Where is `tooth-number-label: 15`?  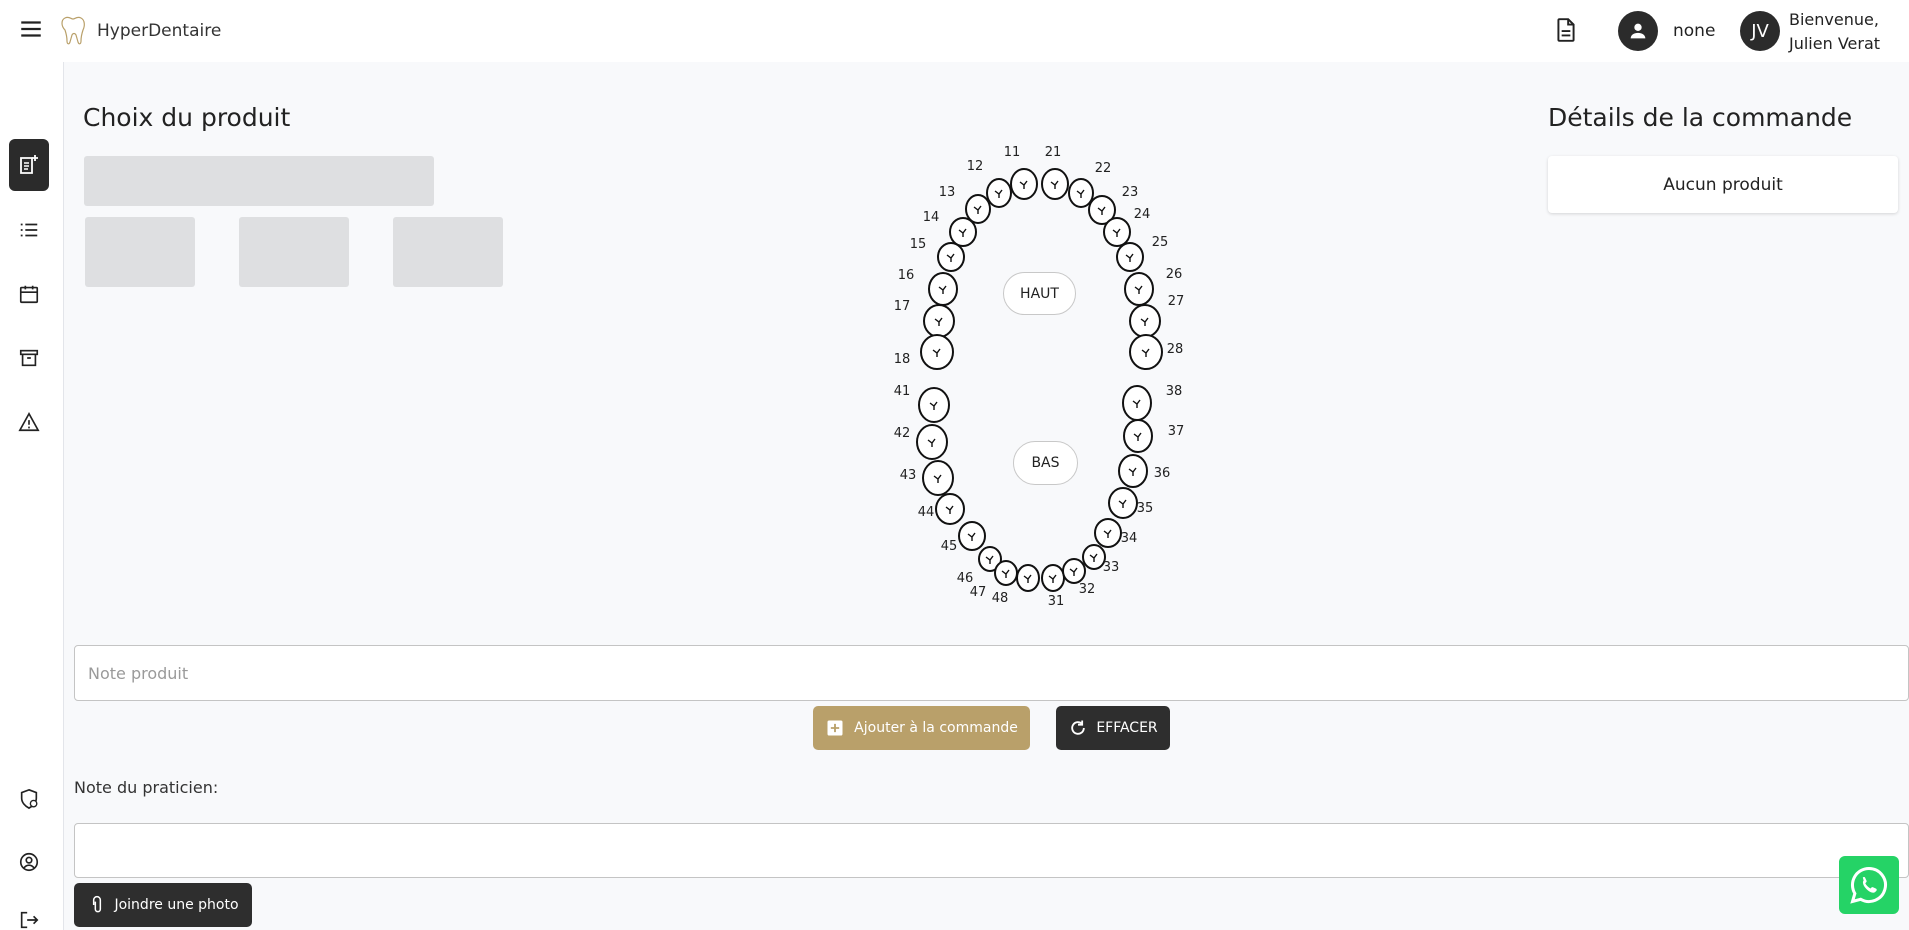
tooth-number-label: 15 is located at coordinates (918, 244).